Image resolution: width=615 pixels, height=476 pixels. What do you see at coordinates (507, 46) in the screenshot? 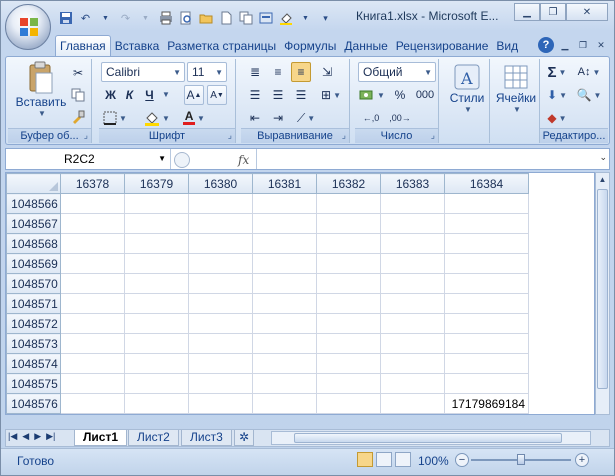
I see `tab-view: Вид` at bounding box center [507, 46].